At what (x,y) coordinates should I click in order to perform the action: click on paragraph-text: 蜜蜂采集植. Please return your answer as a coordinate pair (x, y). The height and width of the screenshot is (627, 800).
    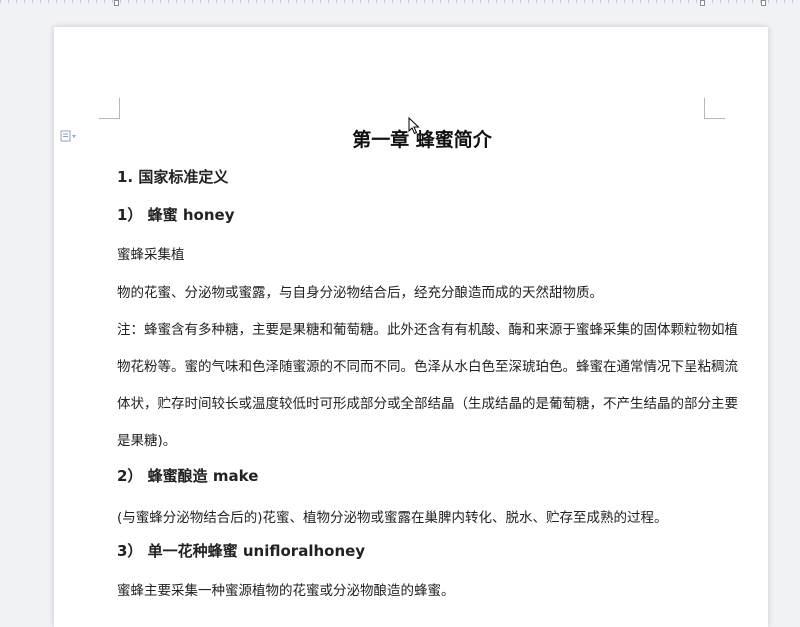
    Looking at the image, I should click on (151, 255).